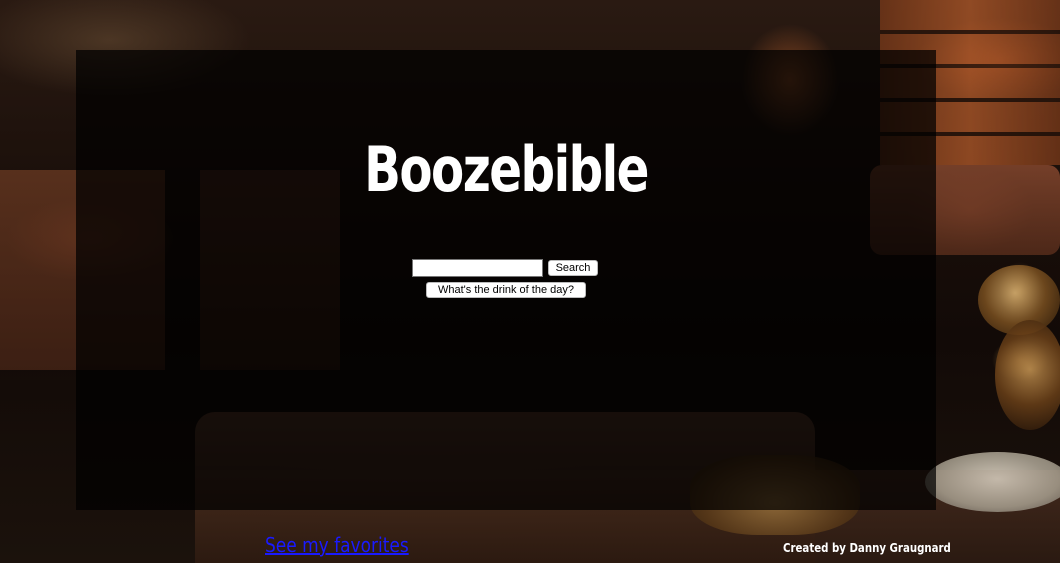  I want to click on drink-of-the-day-button: What's the drink of the day?, so click(506, 290).